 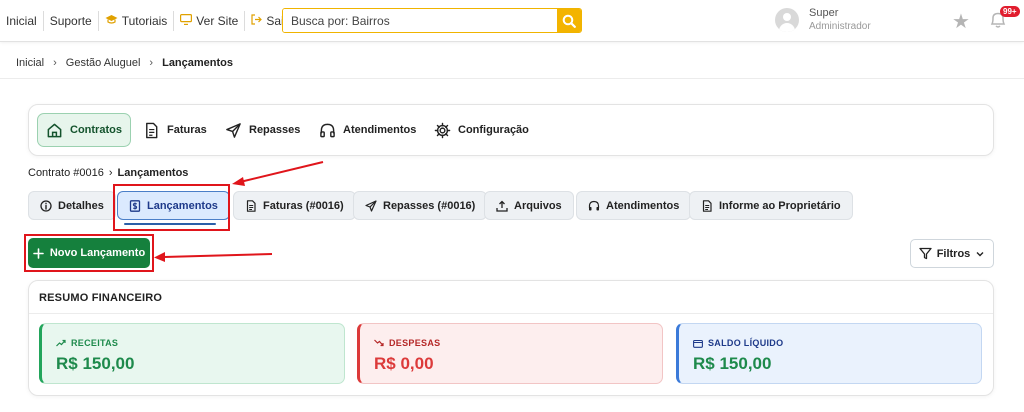 What do you see at coordinates (746, 343) in the screenshot?
I see `stat-label-text: SALDO LÍQUIDO` at bounding box center [746, 343].